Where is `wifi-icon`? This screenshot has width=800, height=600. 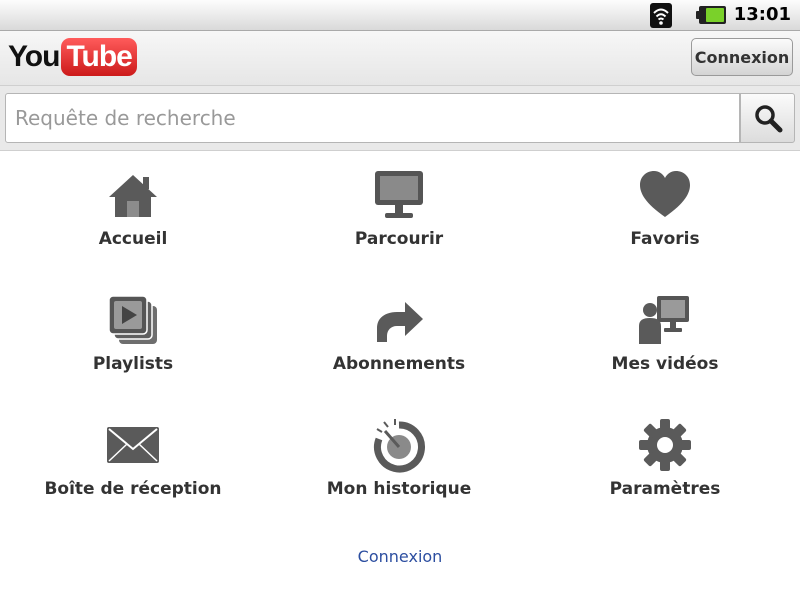
wifi-icon is located at coordinates (661, 15).